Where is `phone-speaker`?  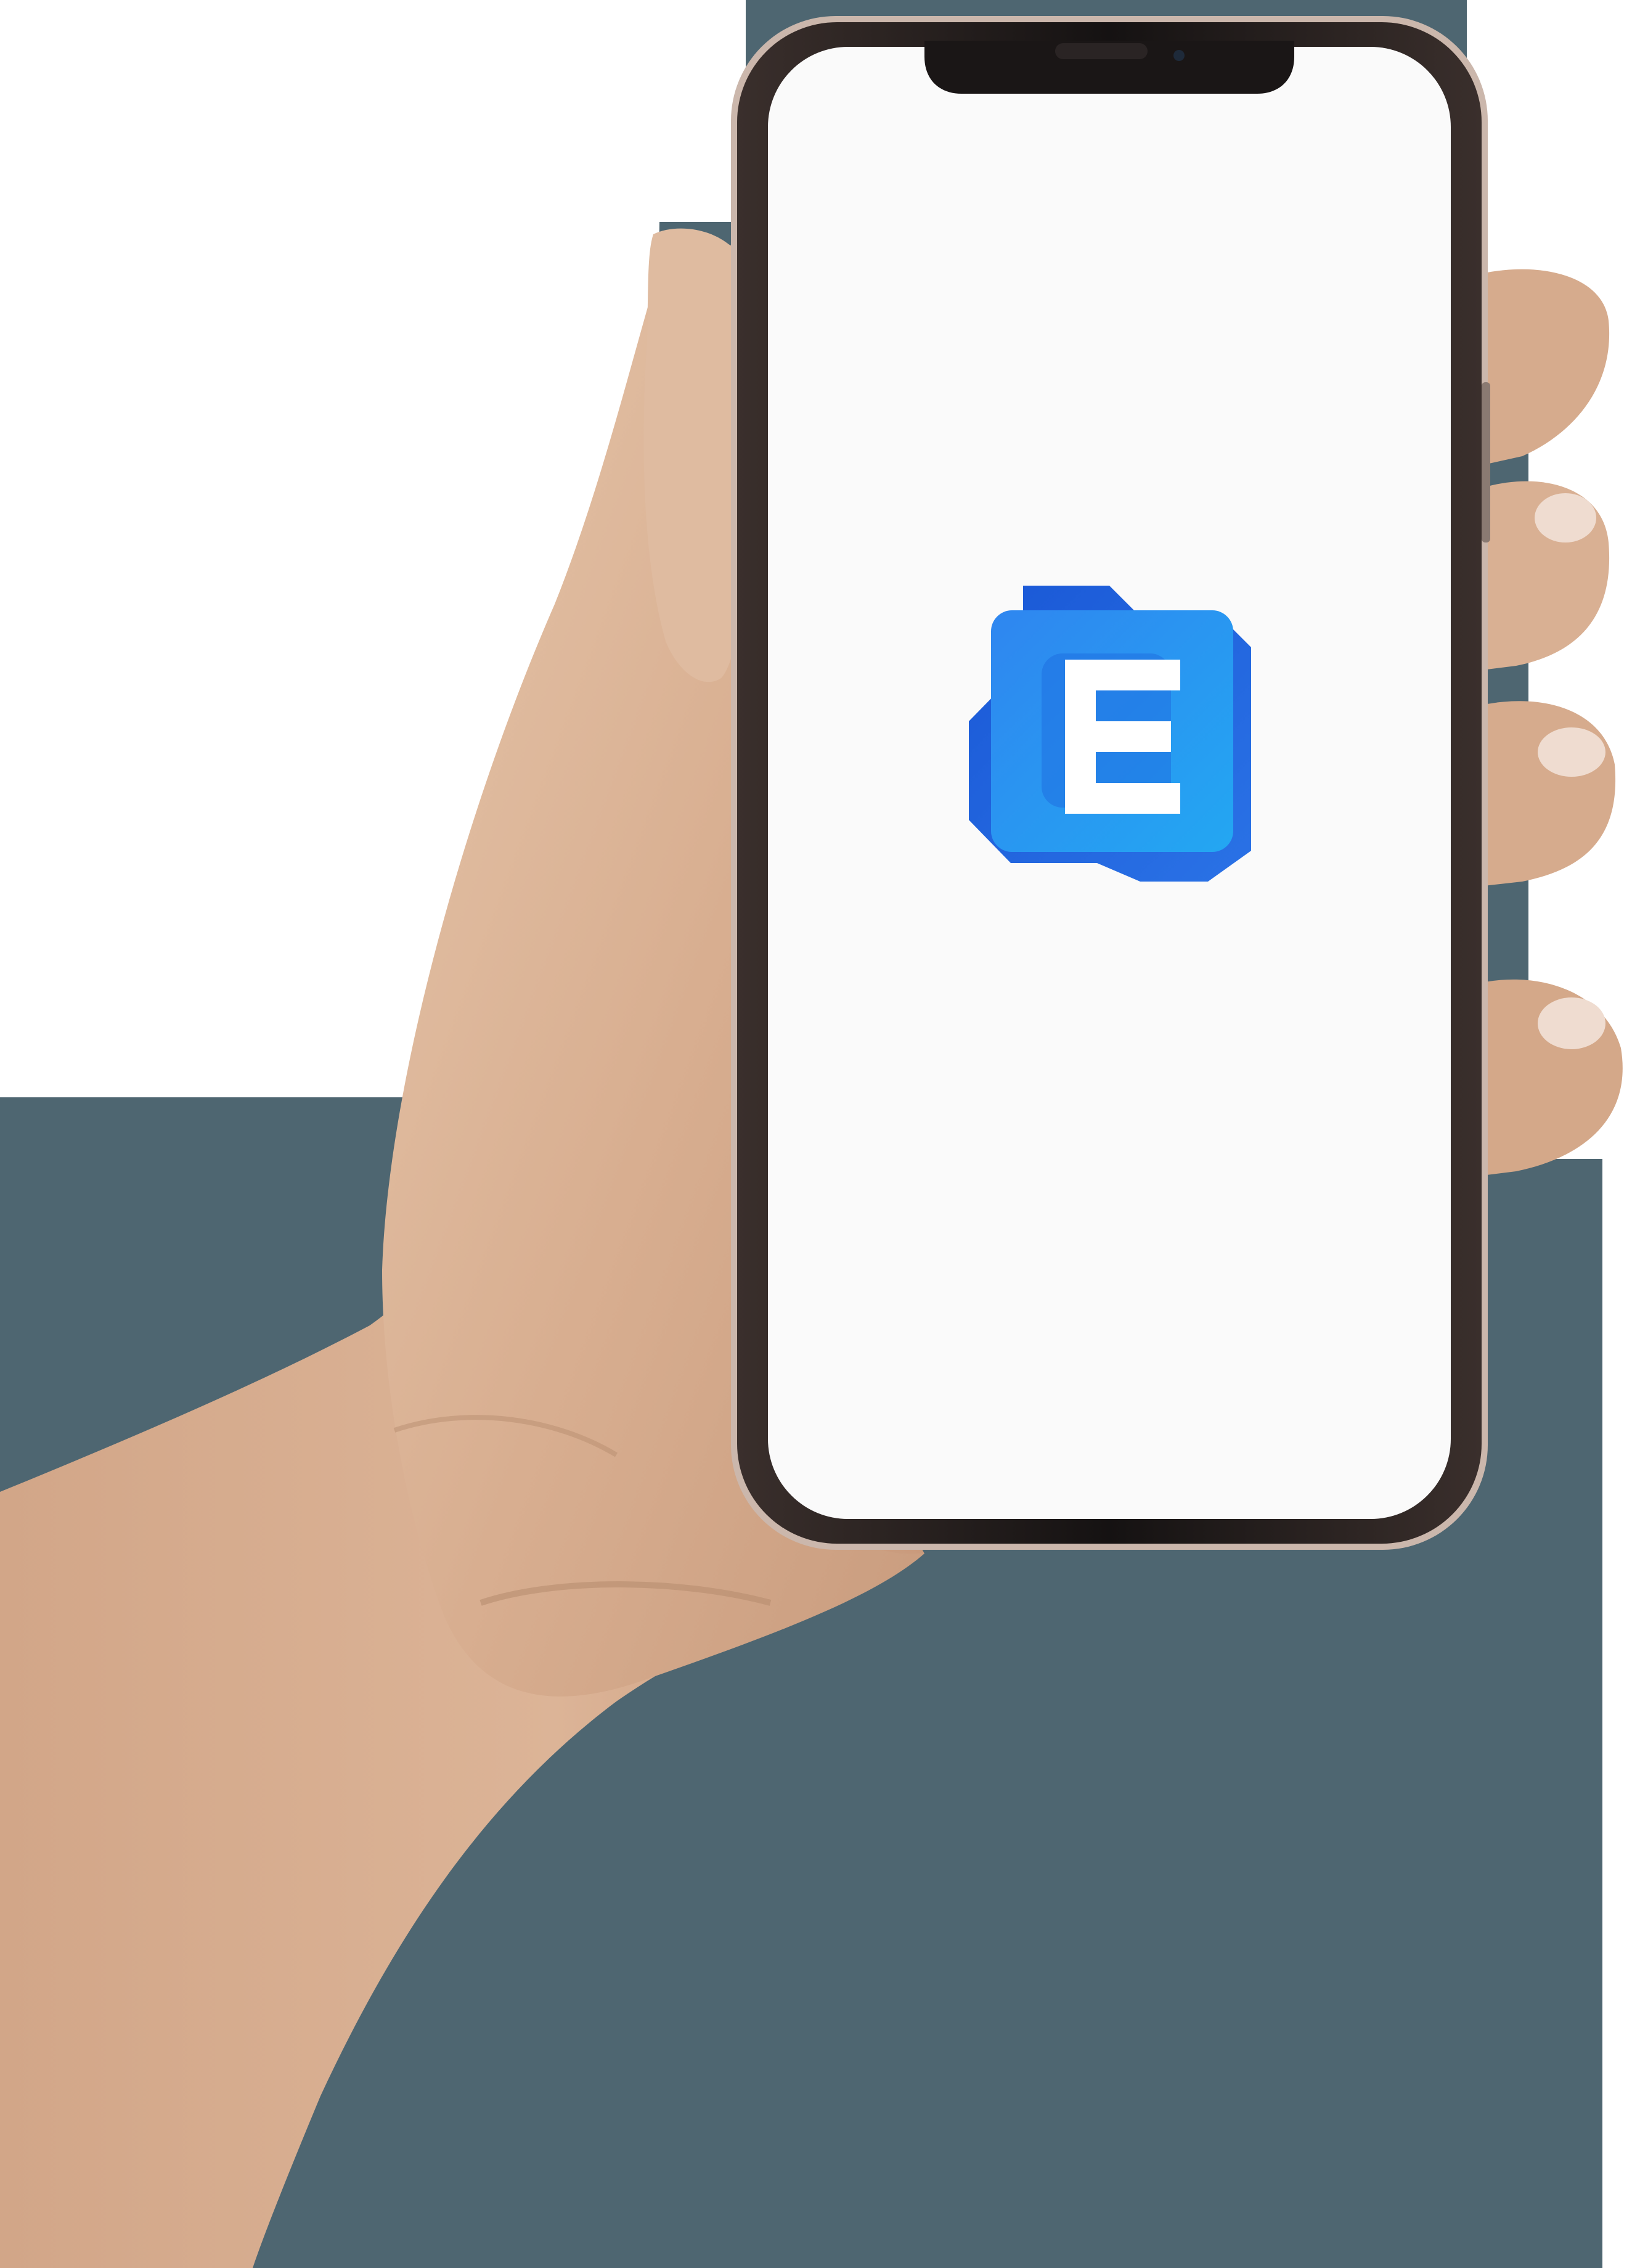
phone-speaker is located at coordinates (1101, 51).